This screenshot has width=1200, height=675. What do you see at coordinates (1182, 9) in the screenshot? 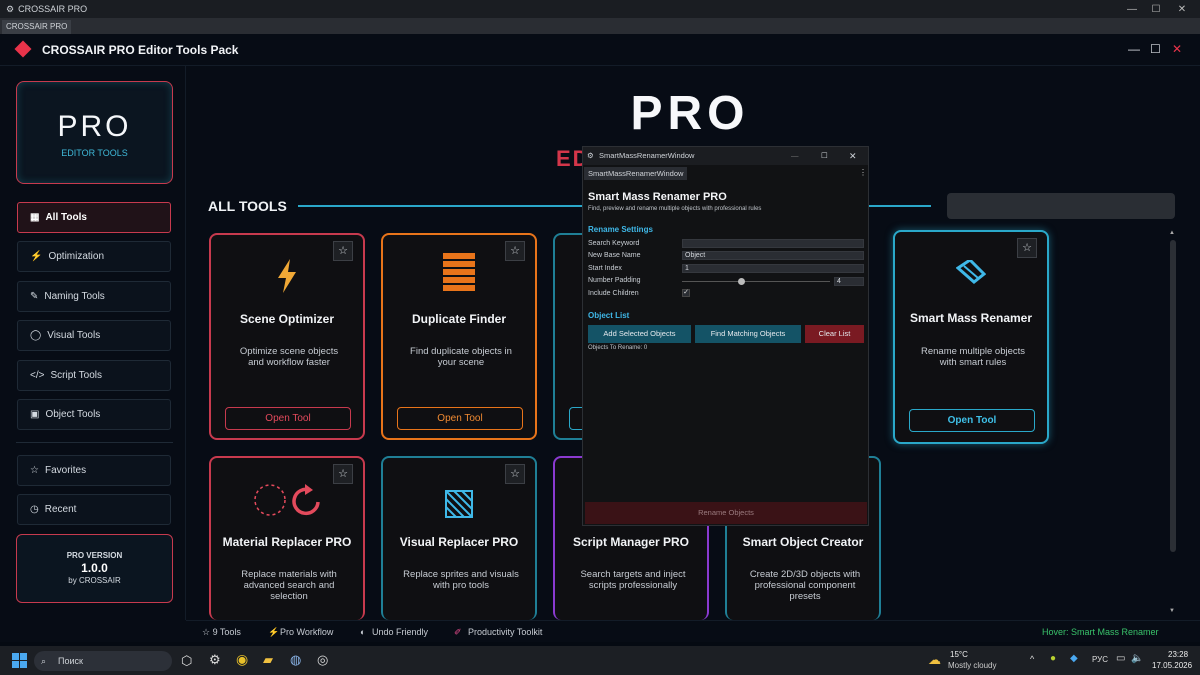
I see `os-close-icon: ✕` at bounding box center [1182, 9].